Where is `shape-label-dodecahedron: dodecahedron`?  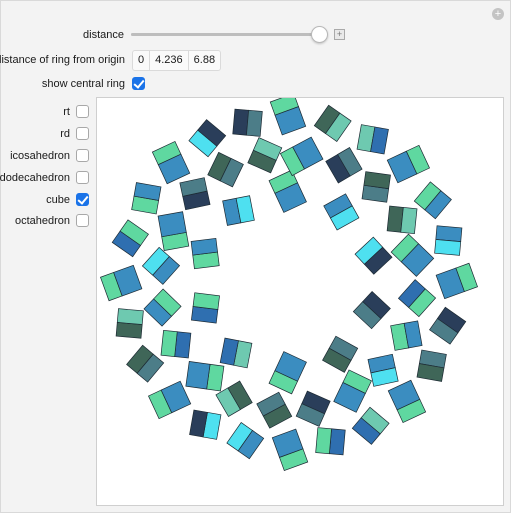
shape-label-dodecahedron: dodecahedron is located at coordinates (35, 178).